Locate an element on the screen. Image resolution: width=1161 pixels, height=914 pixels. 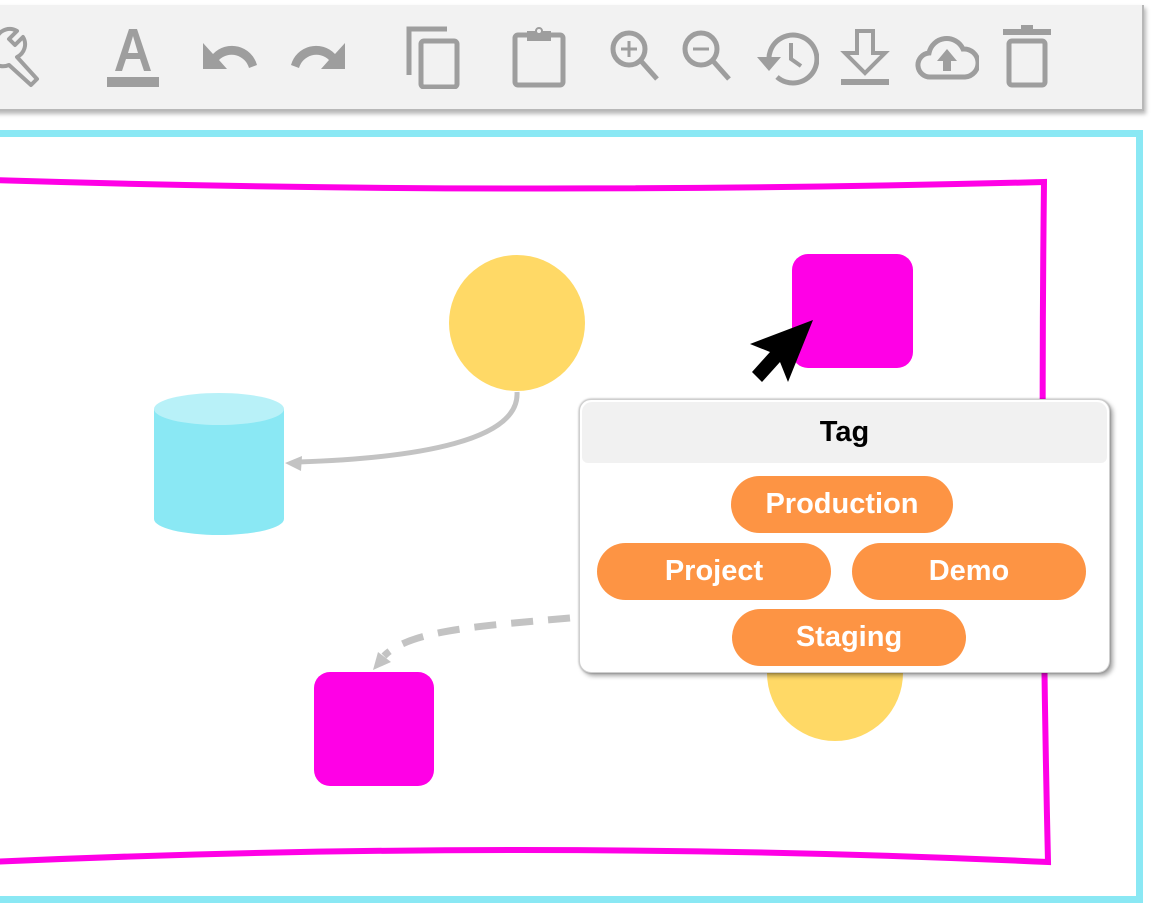
circle-shape is located at coordinates (517, 323).